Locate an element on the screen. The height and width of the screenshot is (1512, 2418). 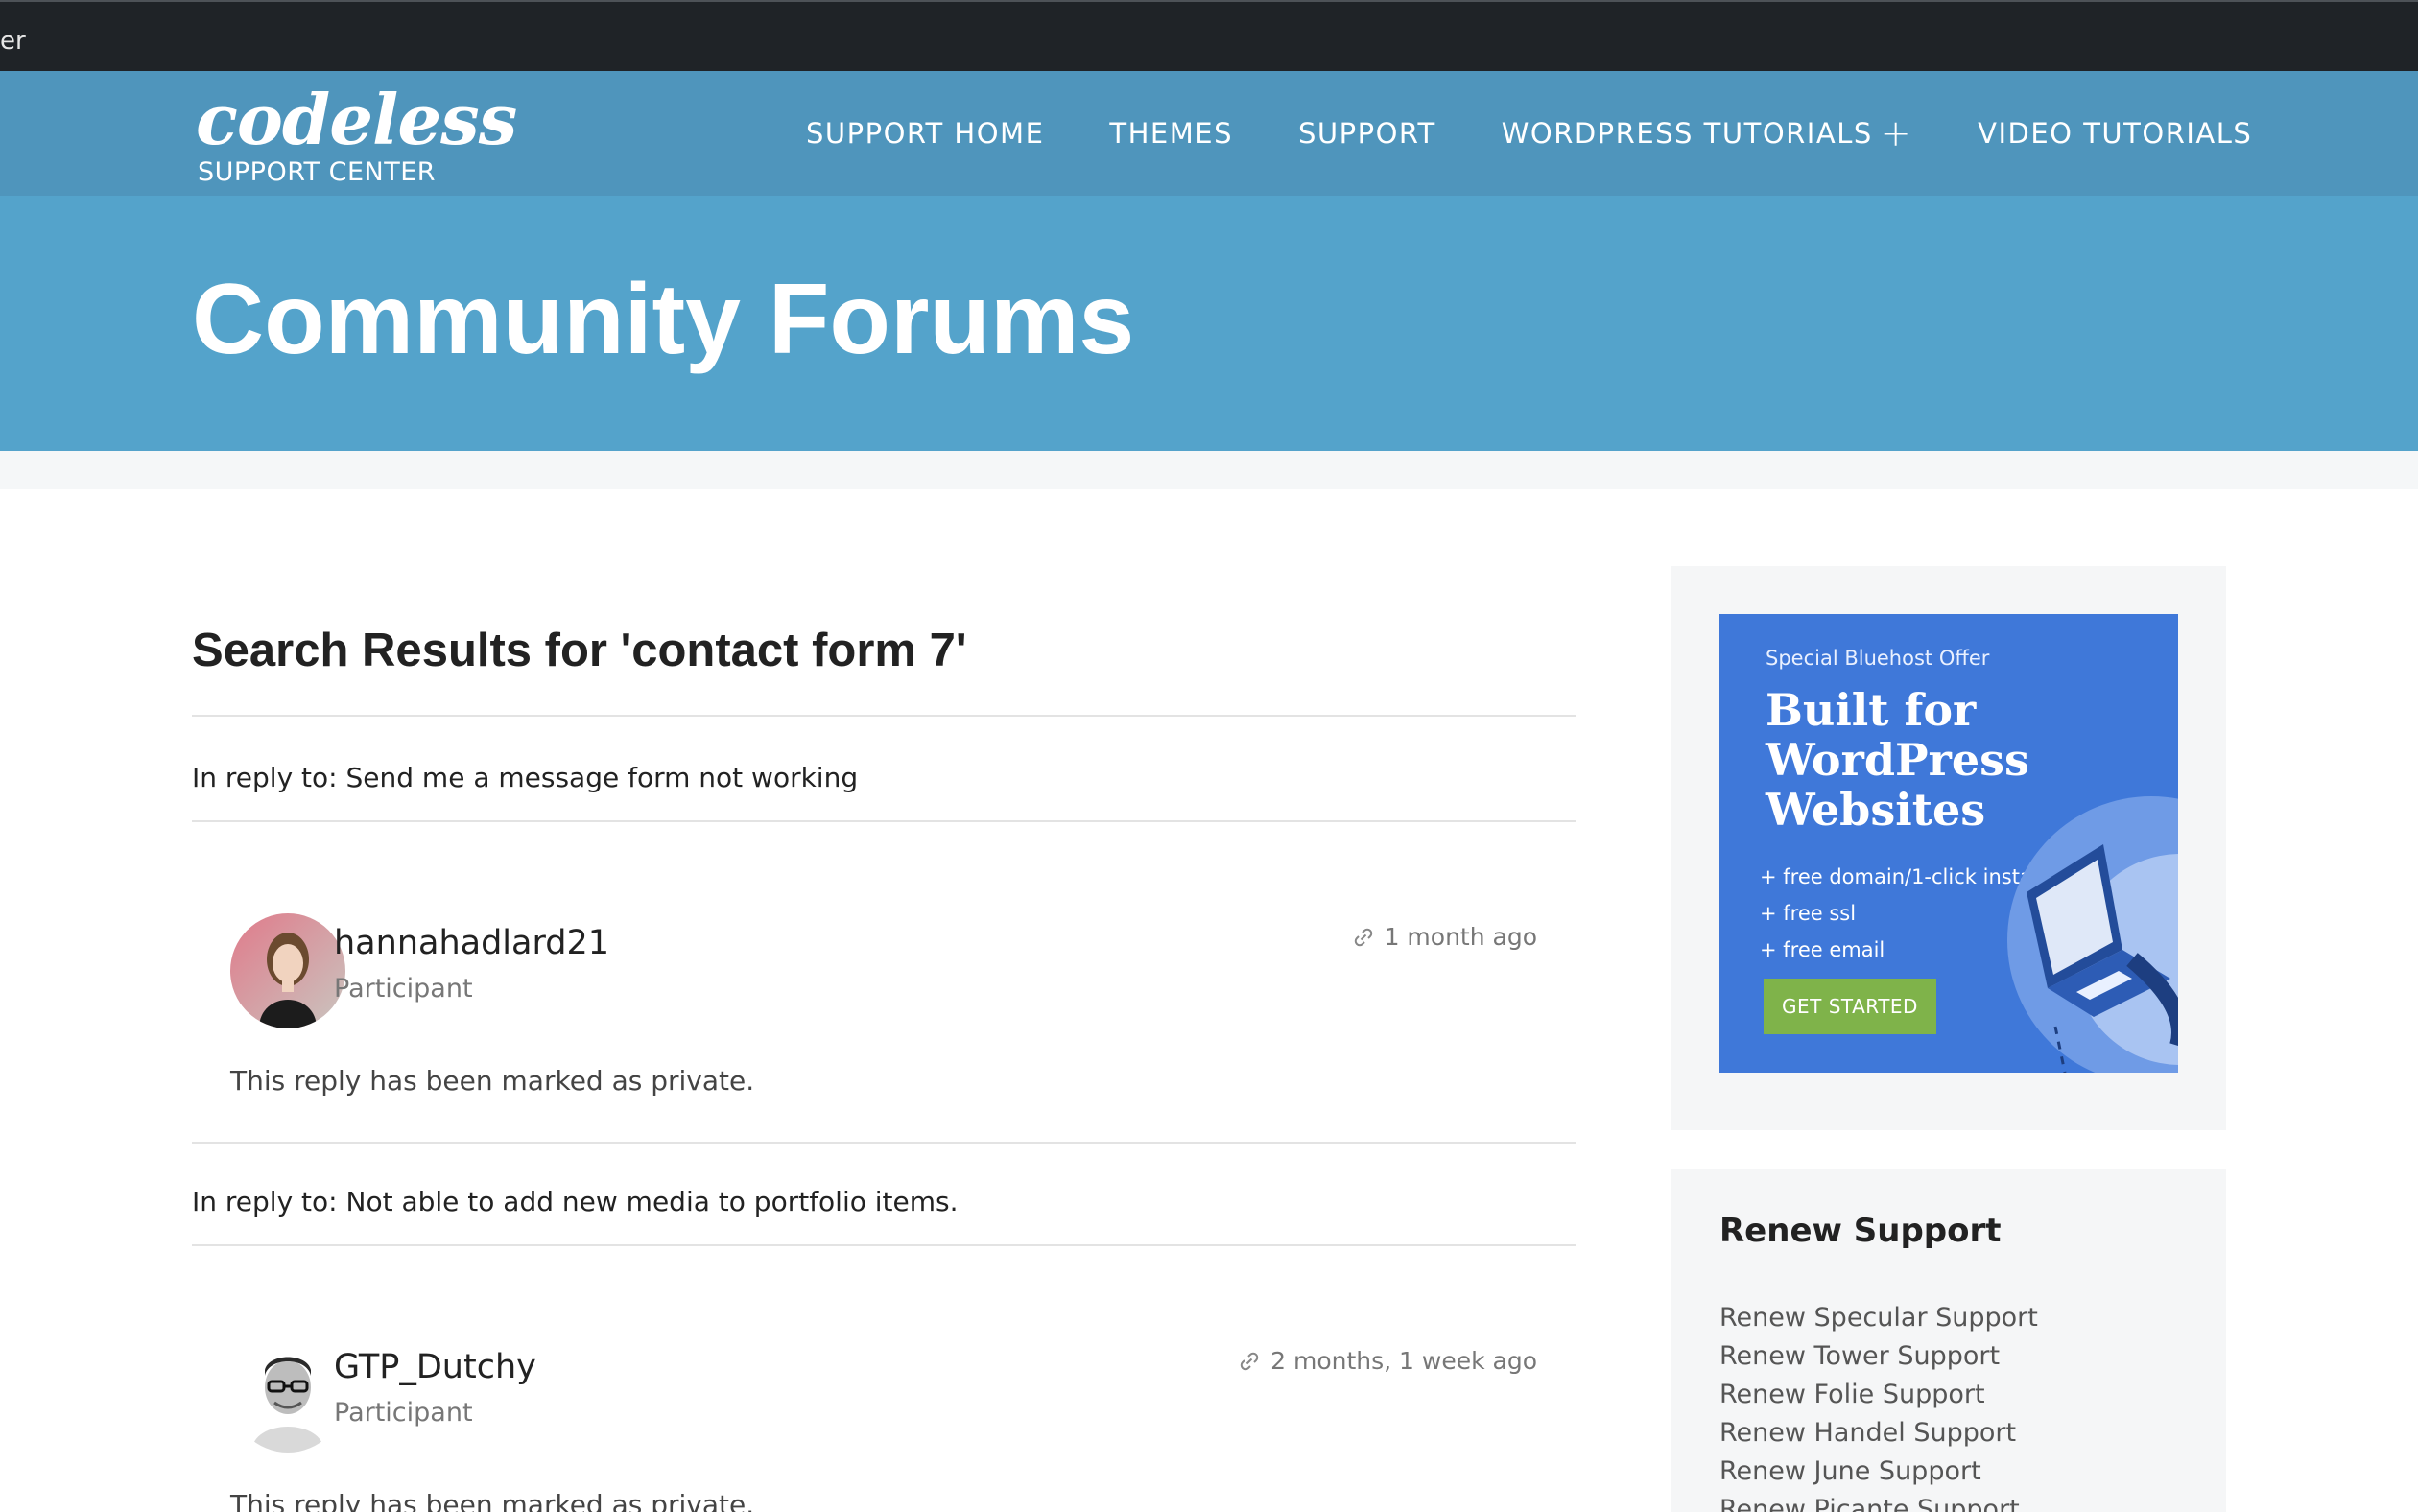
renew-link-picante: Renew Picante Support is located at coordinates (1879, 1501).